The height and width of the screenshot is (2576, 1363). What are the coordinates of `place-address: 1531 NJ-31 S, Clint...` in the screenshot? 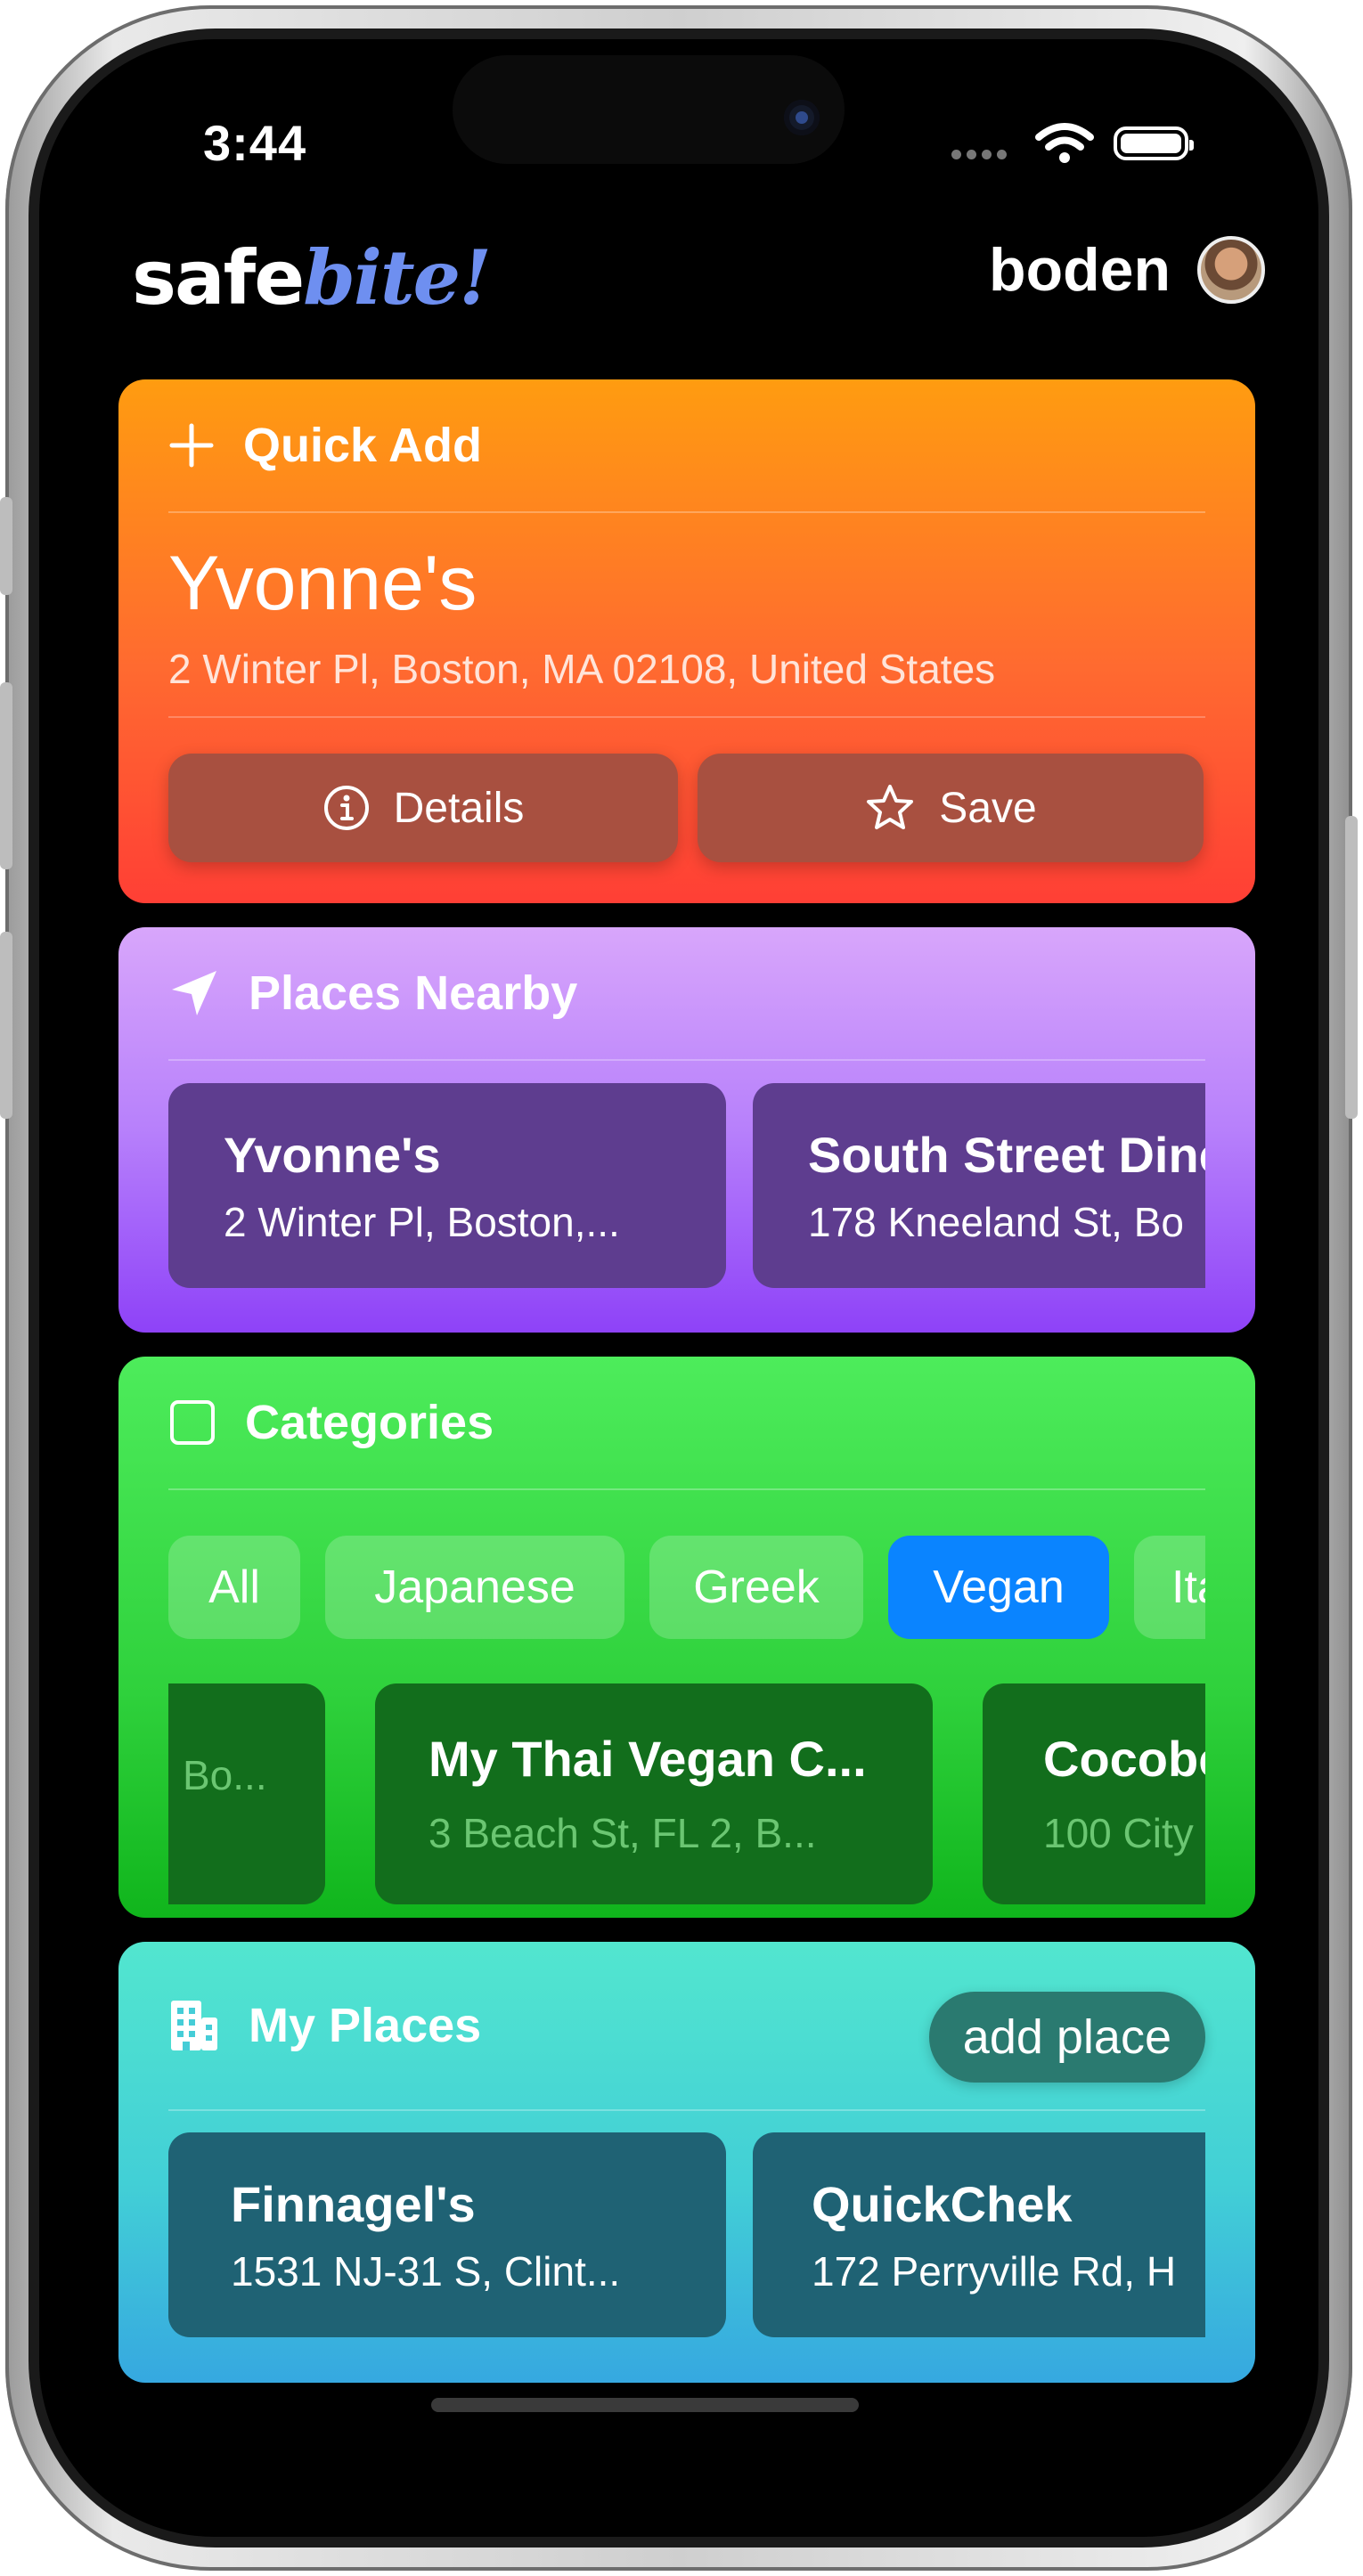 It's located at (426, 2272).